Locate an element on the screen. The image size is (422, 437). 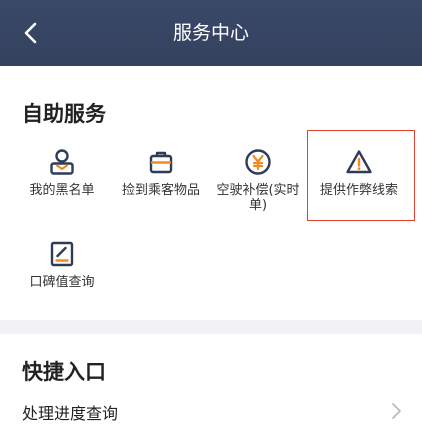
yen-icon is located at coordinates (258, 162).